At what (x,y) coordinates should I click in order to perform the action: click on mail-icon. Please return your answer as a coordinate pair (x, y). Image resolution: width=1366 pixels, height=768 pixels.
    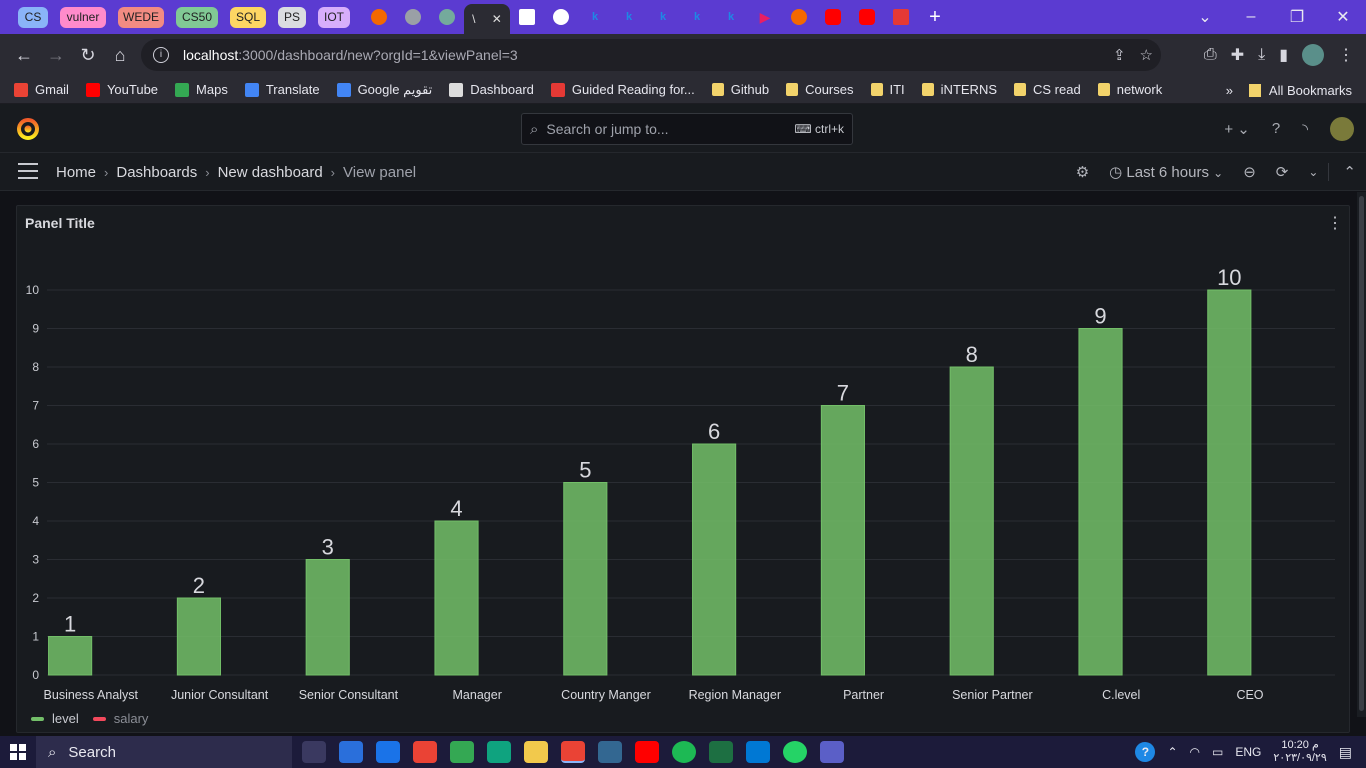
    Looking at the image, I should click on (388, 752).